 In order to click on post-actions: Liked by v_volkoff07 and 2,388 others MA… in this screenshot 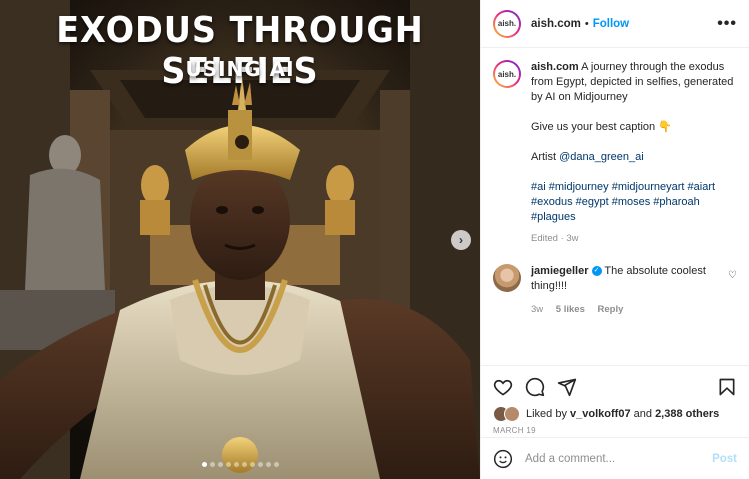, I will do `click(615, 401)`.